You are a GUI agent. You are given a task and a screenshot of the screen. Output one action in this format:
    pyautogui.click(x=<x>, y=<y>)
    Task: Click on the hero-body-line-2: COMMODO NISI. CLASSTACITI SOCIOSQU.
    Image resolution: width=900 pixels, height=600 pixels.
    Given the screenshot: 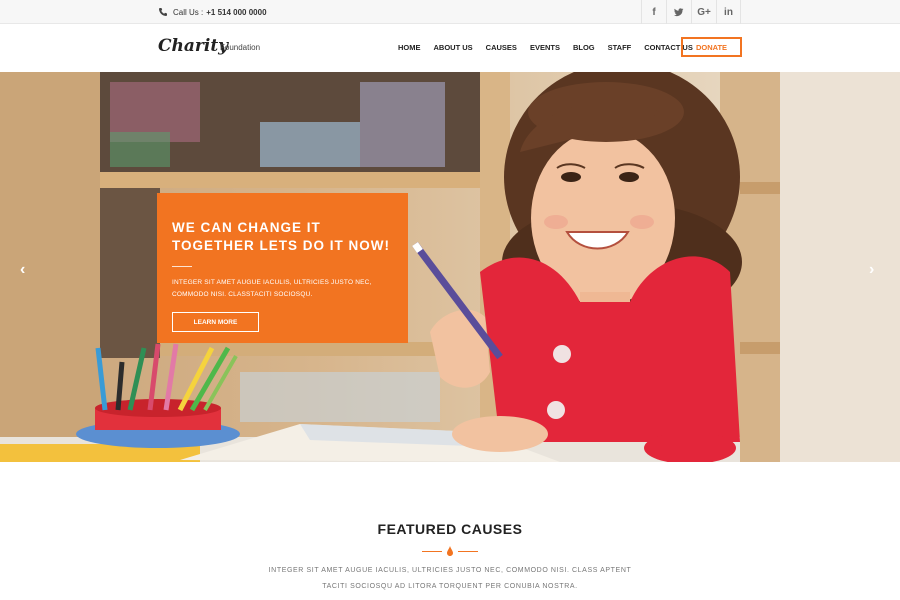 What is the action you would take?
    pyautogui.click(x=242, y=294)
    